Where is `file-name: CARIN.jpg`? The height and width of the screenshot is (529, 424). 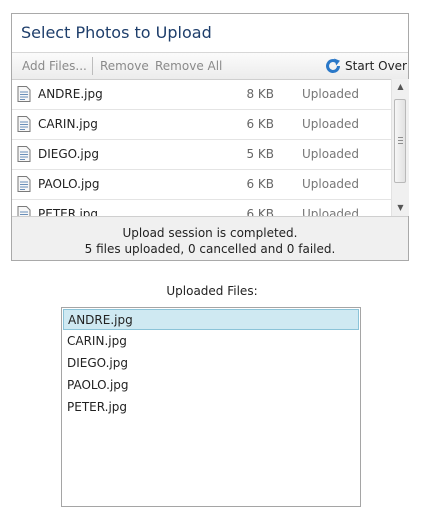
file-name: CARIN.jpg is located at coordinates (68, 124).